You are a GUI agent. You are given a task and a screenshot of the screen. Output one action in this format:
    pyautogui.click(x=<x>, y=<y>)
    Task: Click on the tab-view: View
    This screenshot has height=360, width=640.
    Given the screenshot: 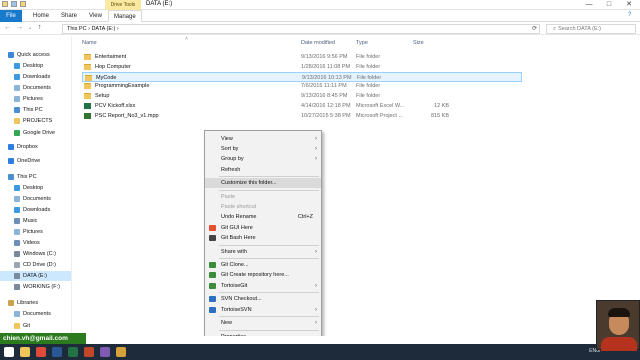 What is the action you would take?
    pyautogui.click(x=95, y=16)
    